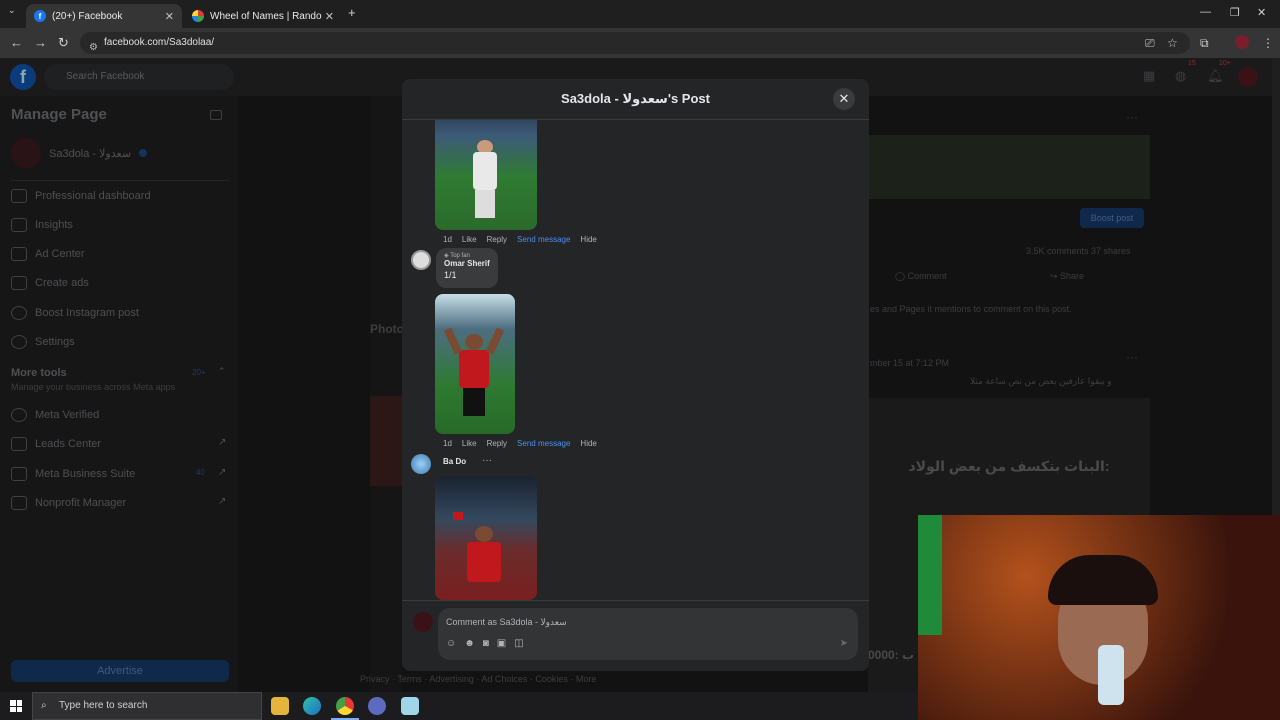  What do you see at coordinates (19, 225) in the screenshot?
I see `insights-icon` at bounding box center [19, 225].